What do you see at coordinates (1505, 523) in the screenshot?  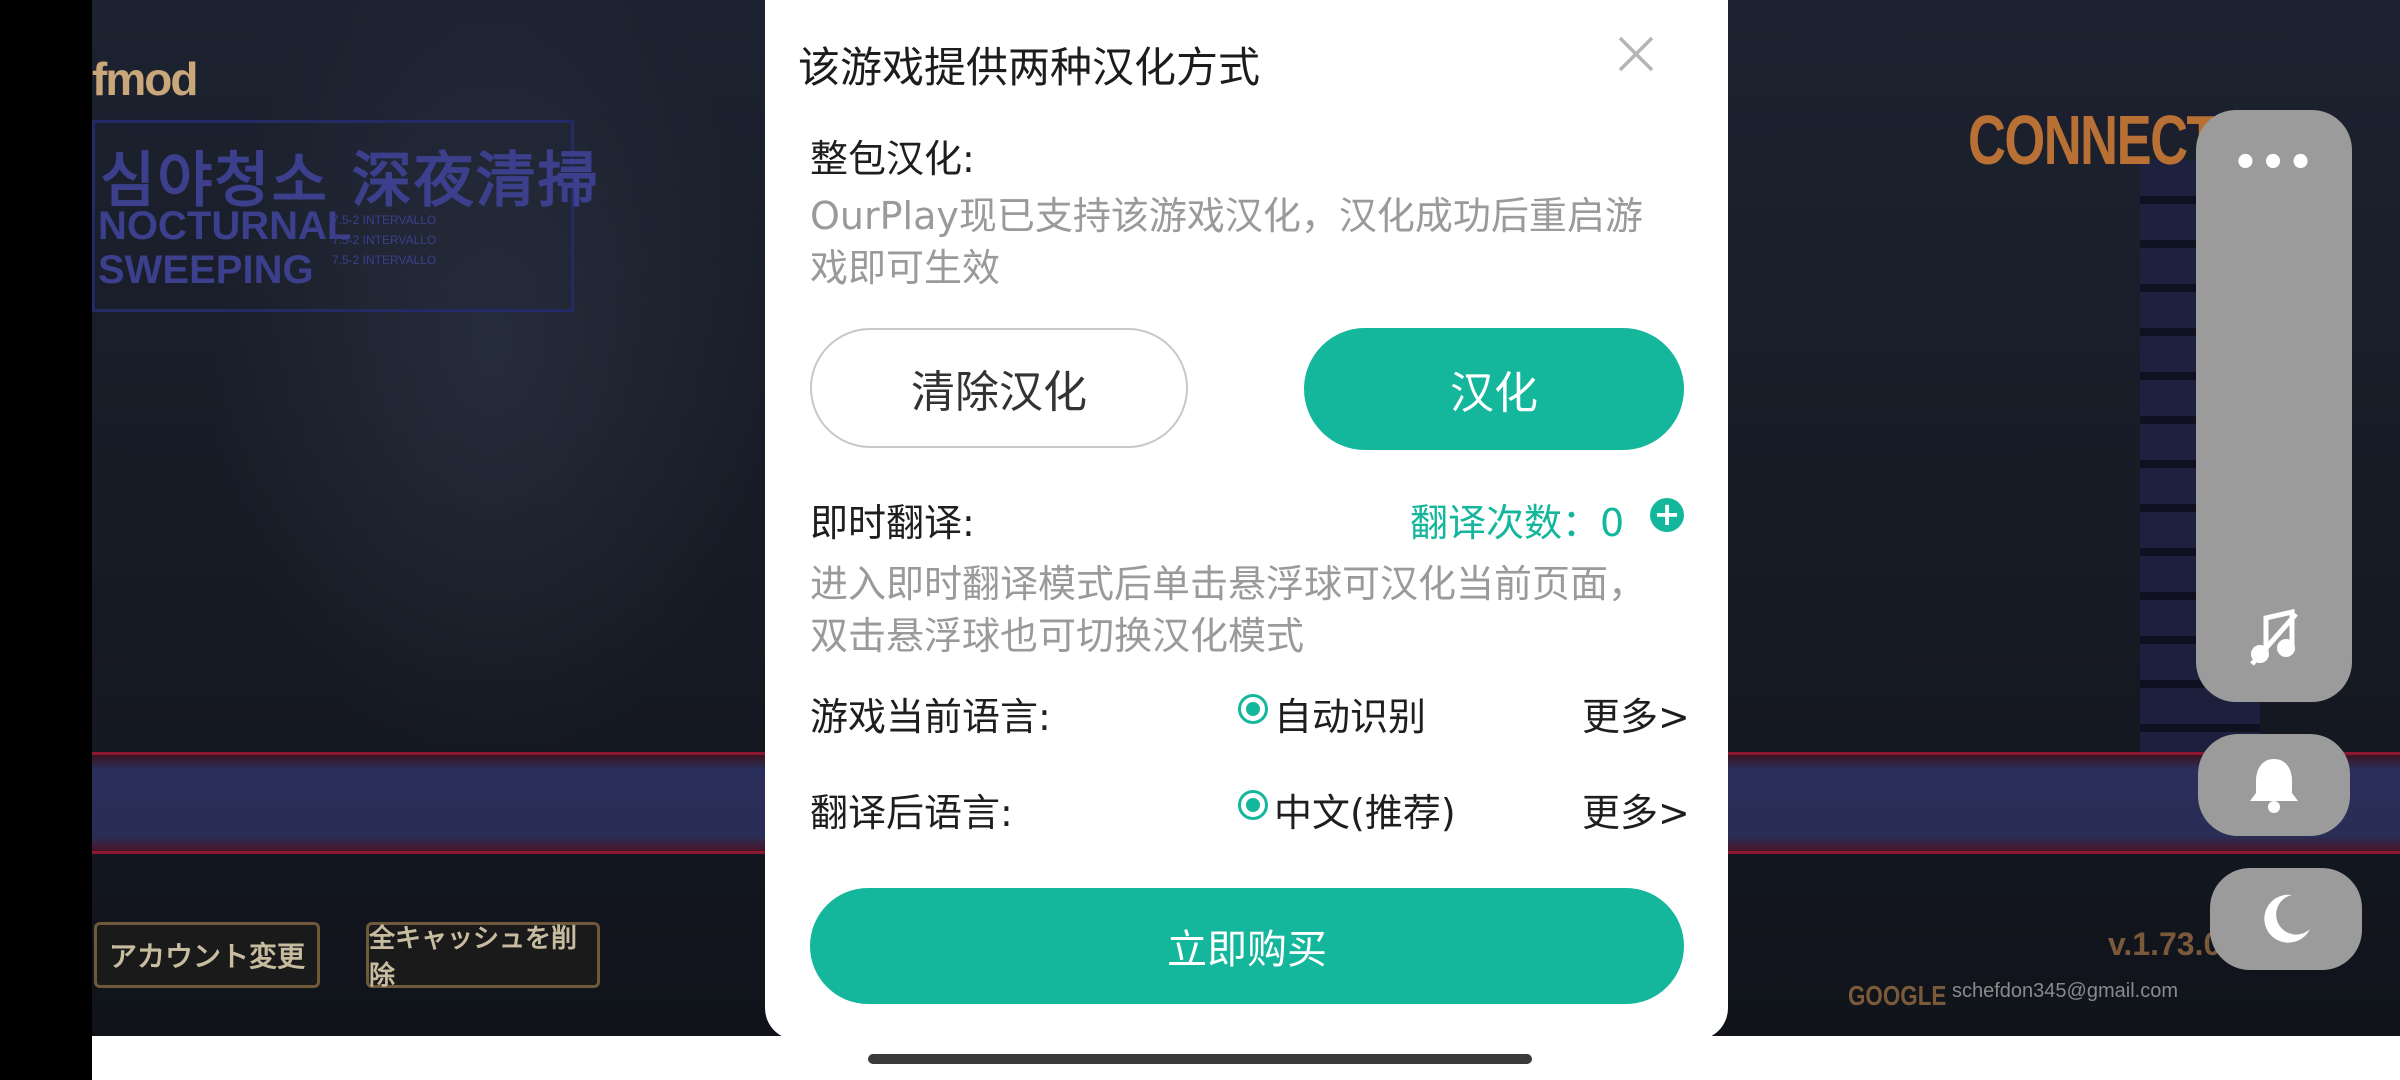 I see `translate-count-label: 翻译次数：` at bounding box center [1505, 523].